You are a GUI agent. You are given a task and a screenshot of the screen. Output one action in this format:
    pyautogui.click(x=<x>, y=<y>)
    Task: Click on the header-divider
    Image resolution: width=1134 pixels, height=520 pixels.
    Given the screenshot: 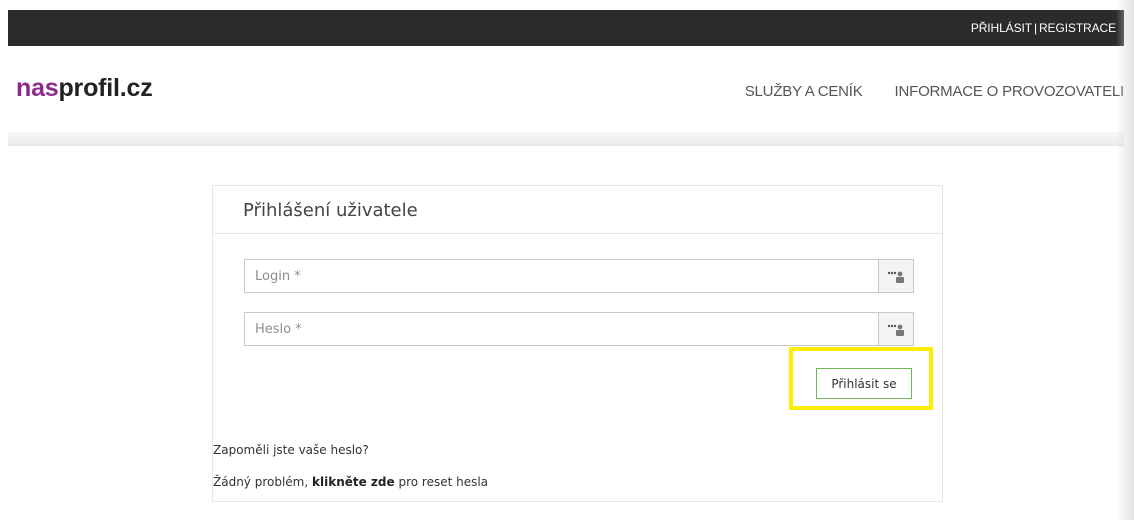 What is the action you would take?
    pyautogui.click(x=566, y=139)
    